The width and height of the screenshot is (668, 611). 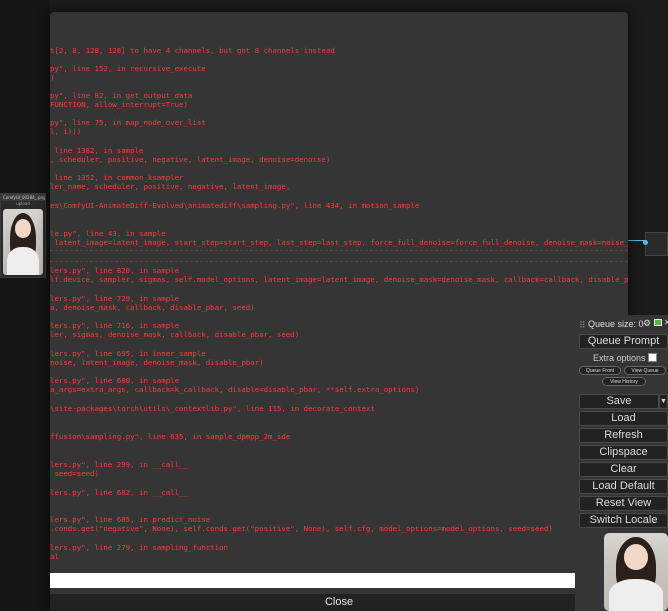 What do you see at coordinates (119, 104) in the screenshot?
I see `traceback-line: FUNCTION, allow_interrupt=True)` at bounding box center [119, 104].